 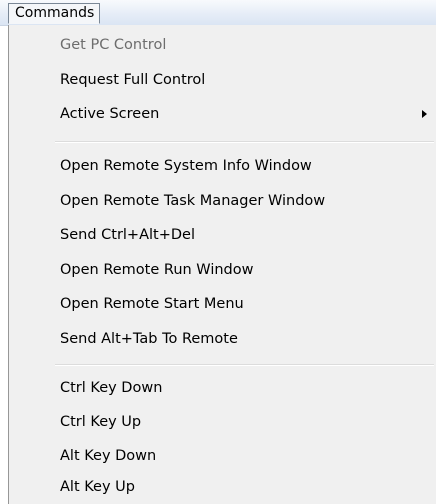 What do you see at coordinates (110, 114) in the screenshot?
I see `menu-item-label: Active Screen` at bounding box center [110, 114].